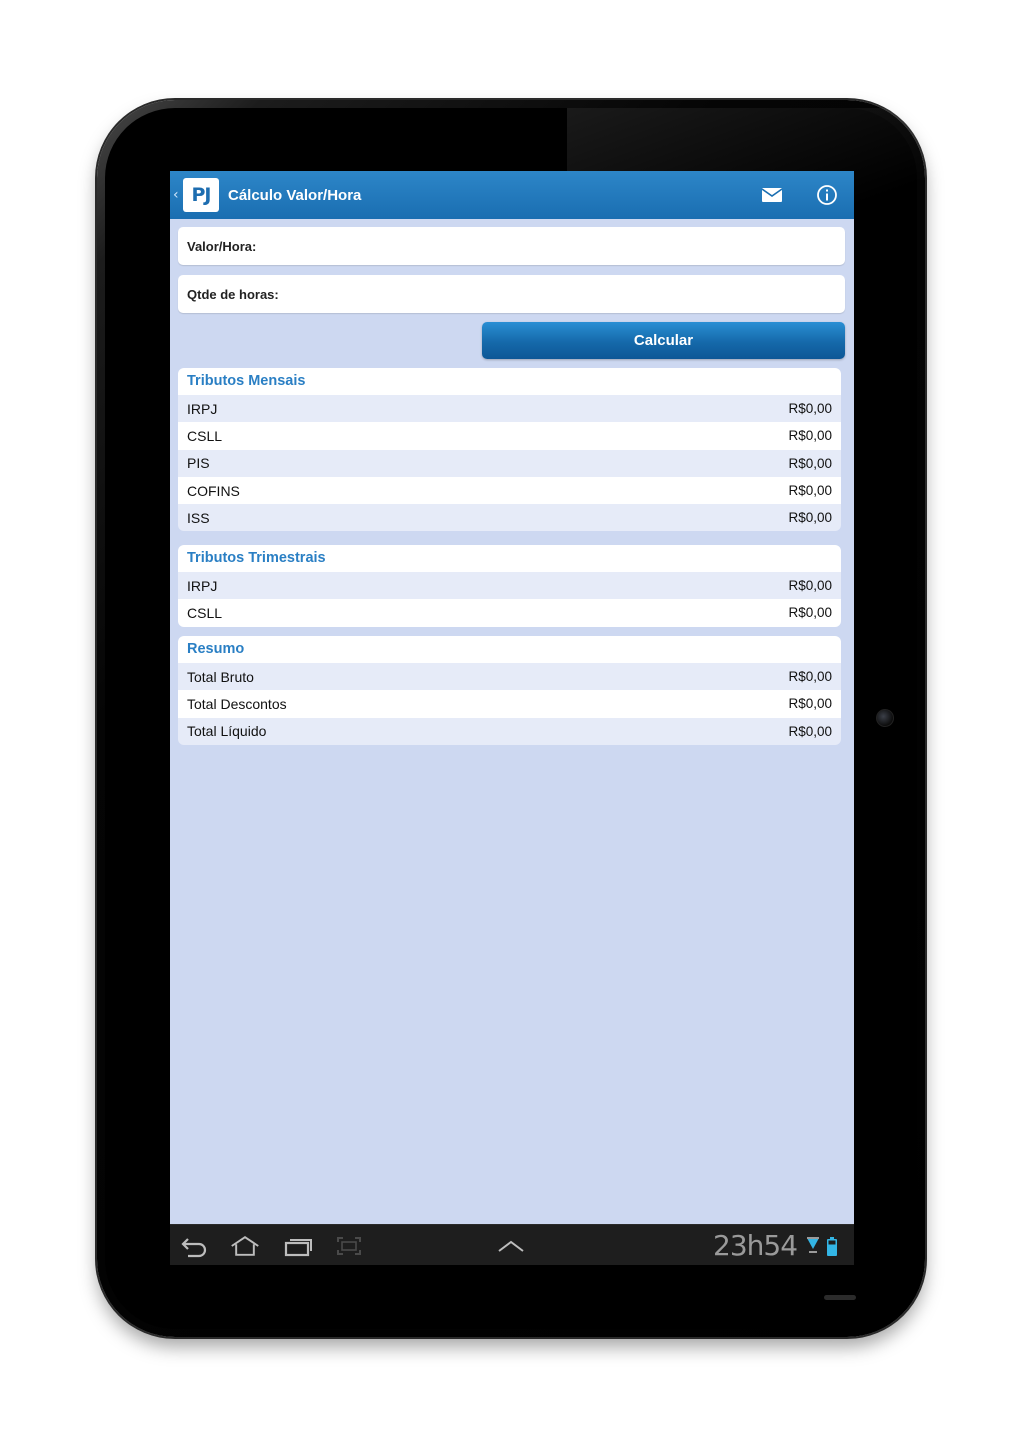  I want to click on table-row: COFINS R$0,00, so click(509, 490).